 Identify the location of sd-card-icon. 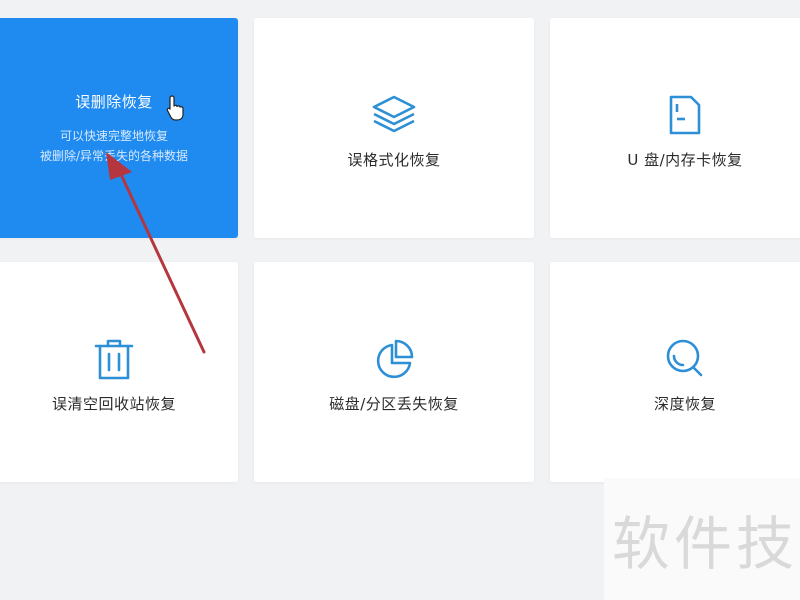
(685, 115).